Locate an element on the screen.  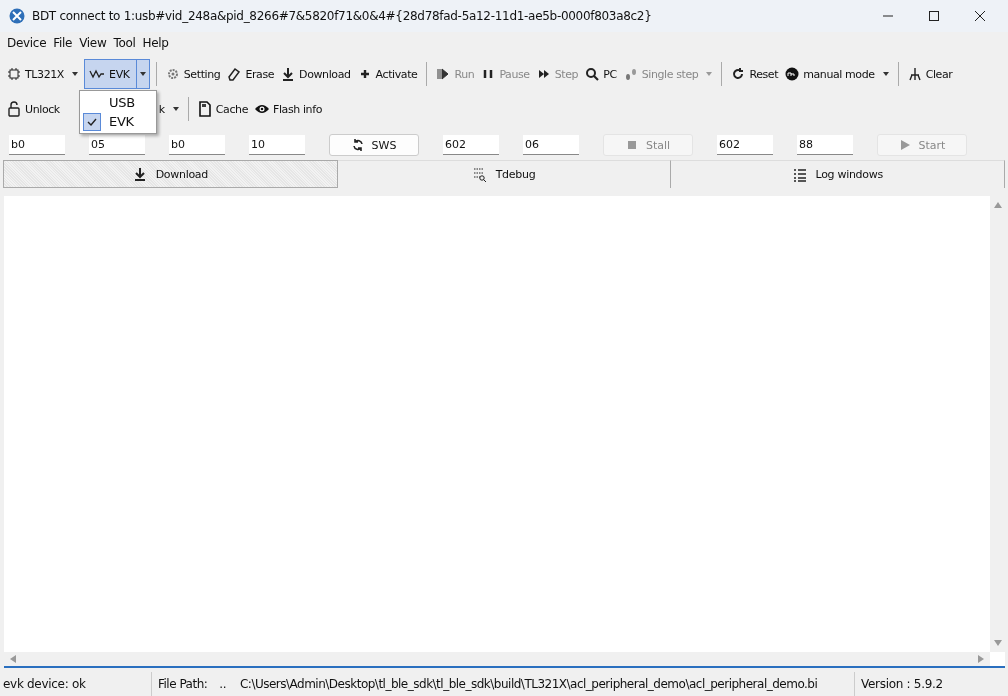
toolbar-button: k is located at coordinates (168, 109).